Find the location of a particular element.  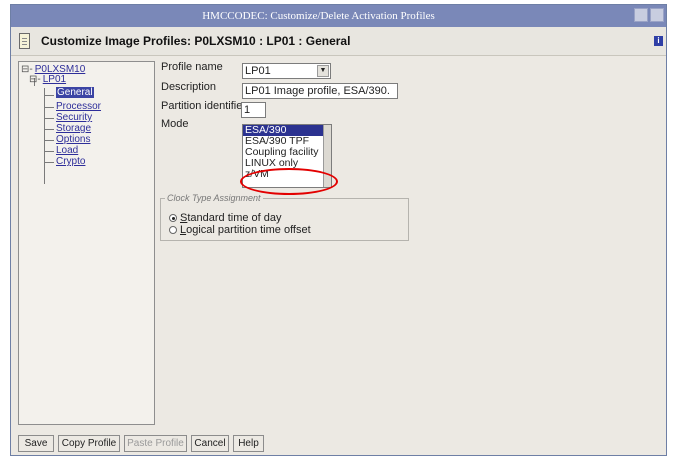

radio-selected-icon is located at coordinates (173, 218).